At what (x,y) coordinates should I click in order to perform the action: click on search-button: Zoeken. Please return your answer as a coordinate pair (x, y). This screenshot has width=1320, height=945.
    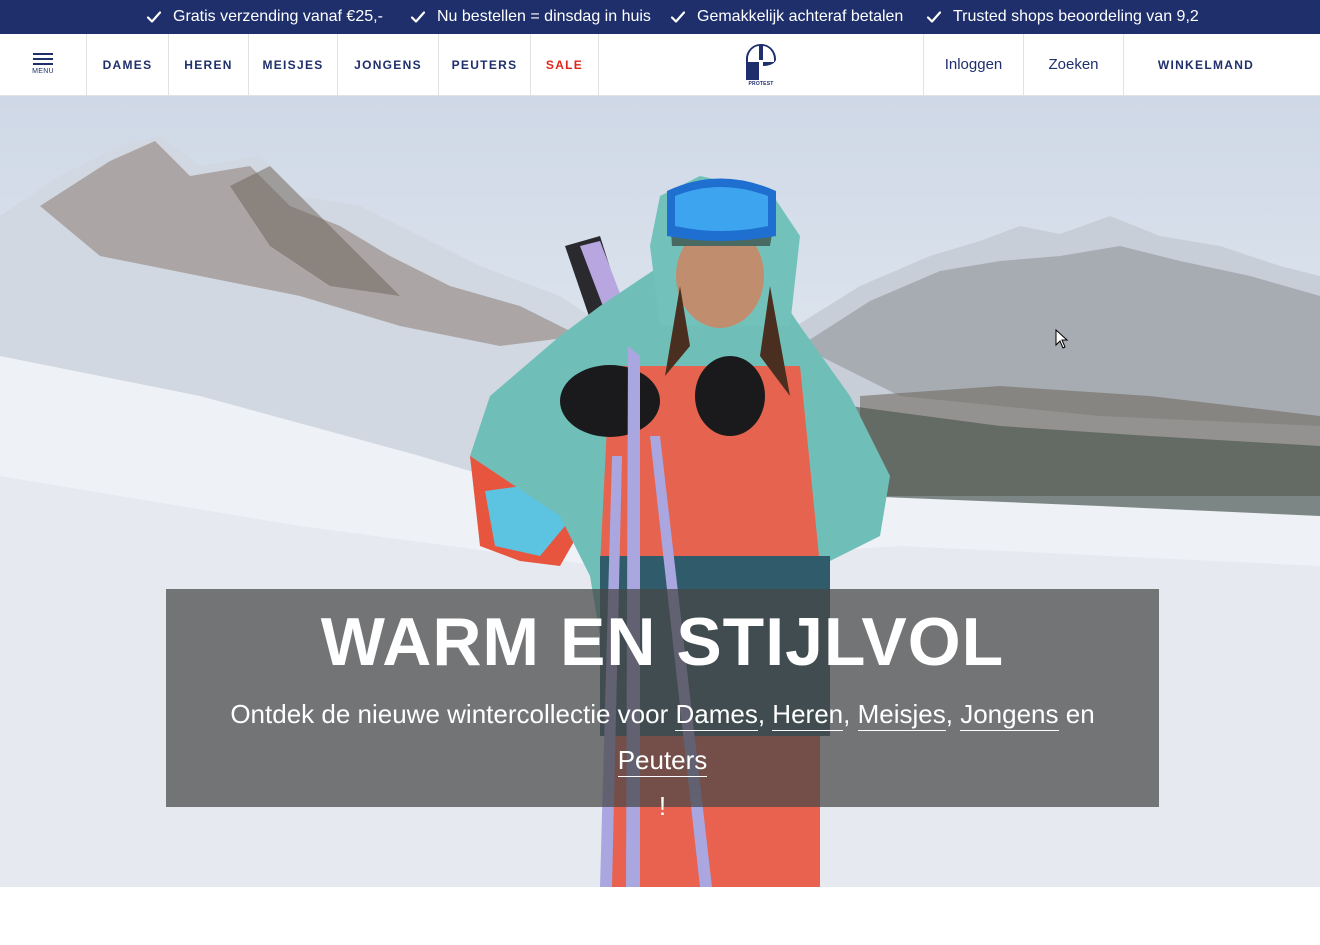
    Looking at the image, I should click on (1073, 64).